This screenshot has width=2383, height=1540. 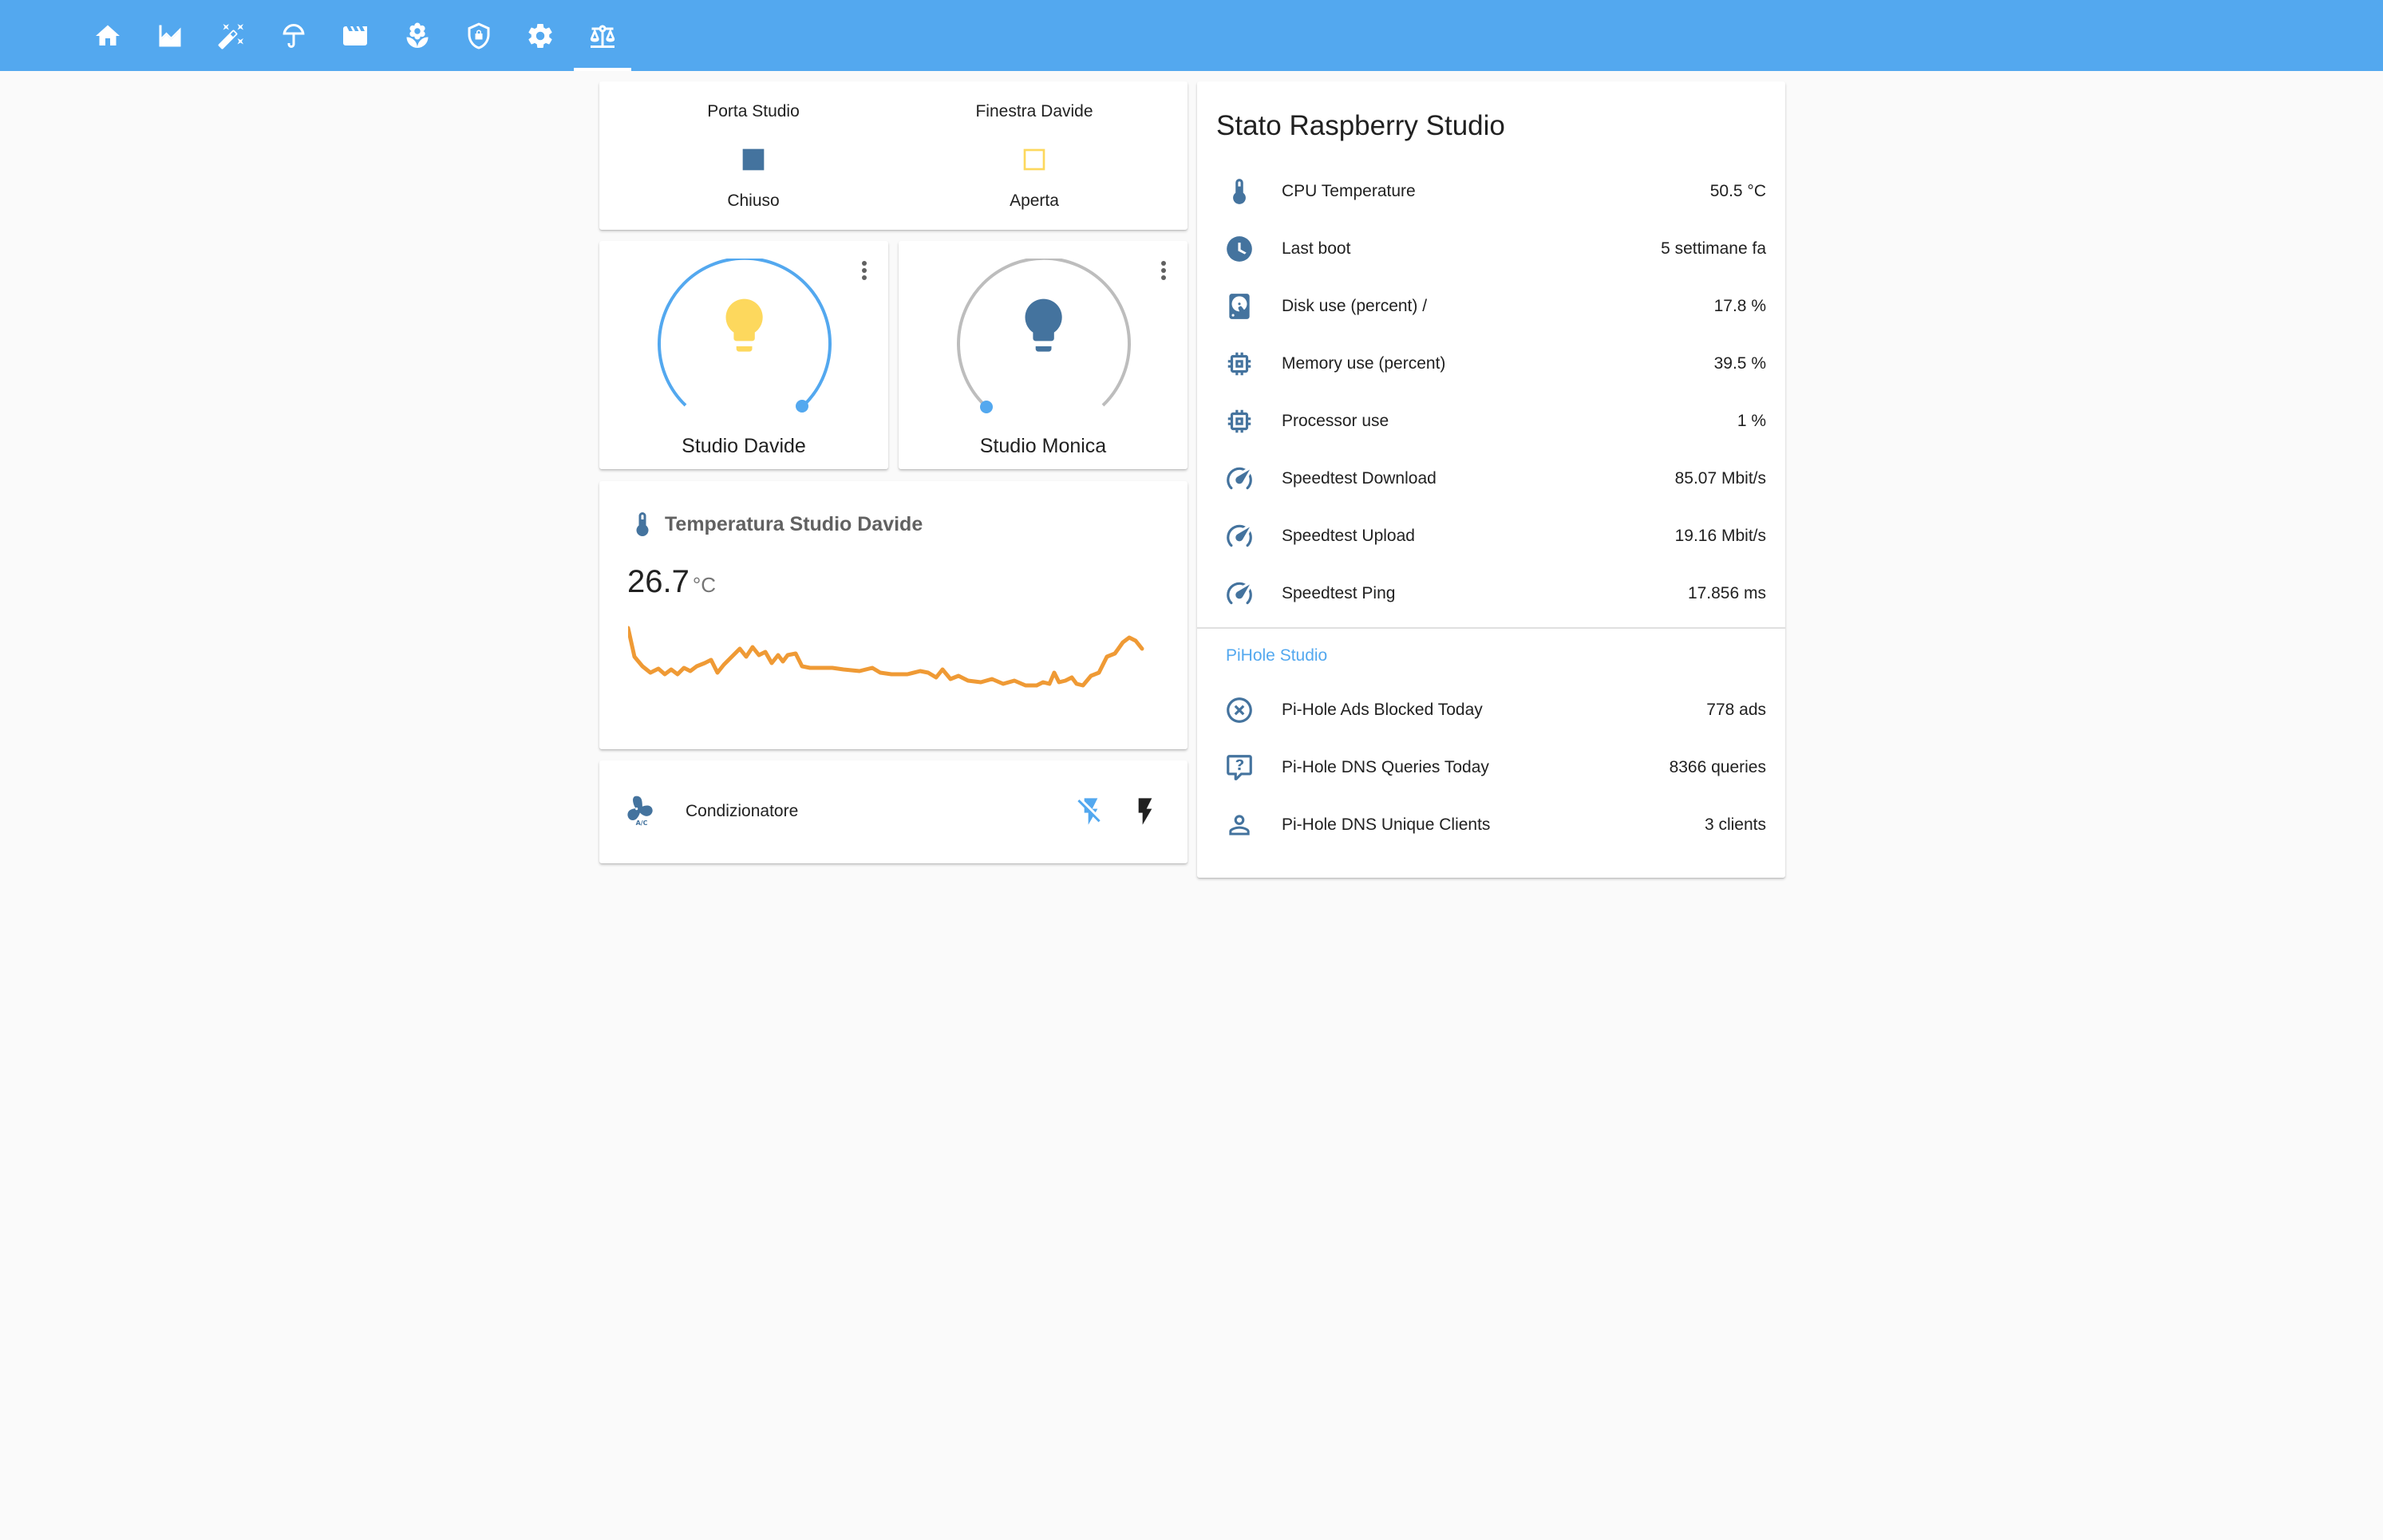 I want to click on flower-icon, so click(x=417, y=35).